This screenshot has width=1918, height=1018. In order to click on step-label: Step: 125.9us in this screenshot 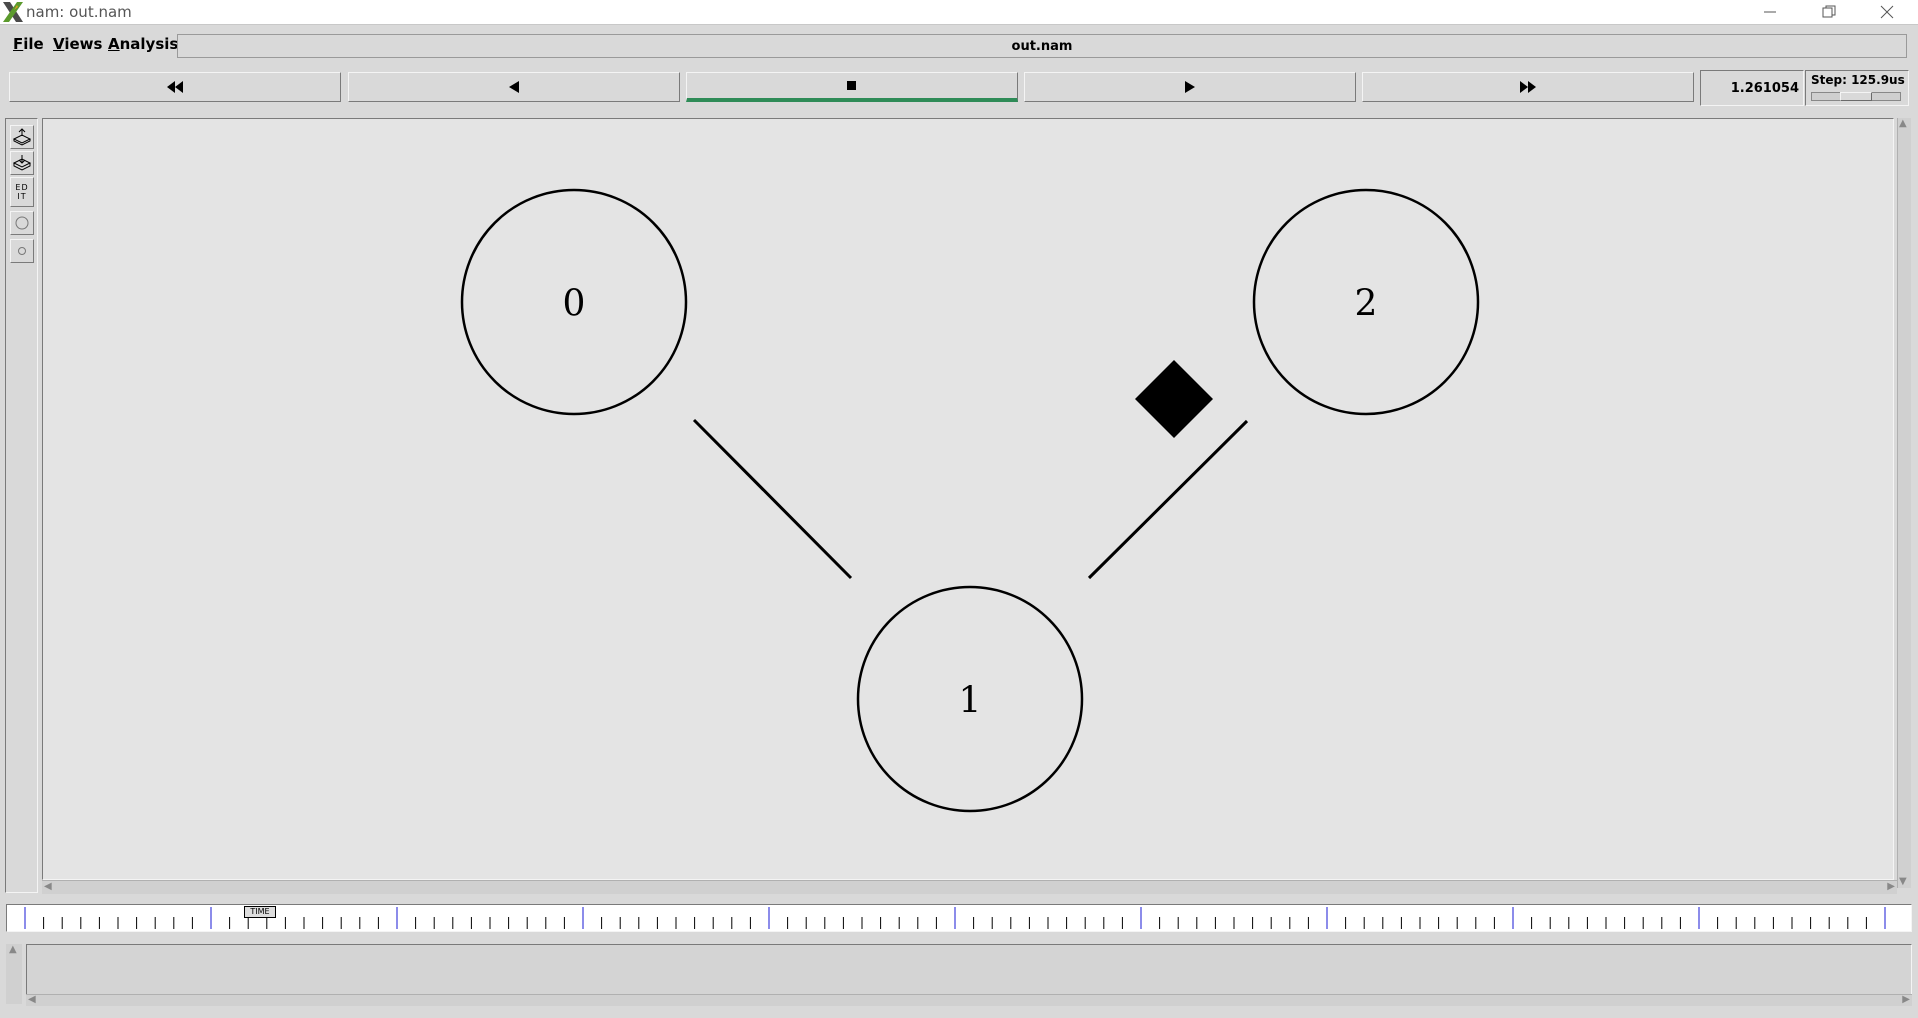, I will do `click(1858, 80)`.